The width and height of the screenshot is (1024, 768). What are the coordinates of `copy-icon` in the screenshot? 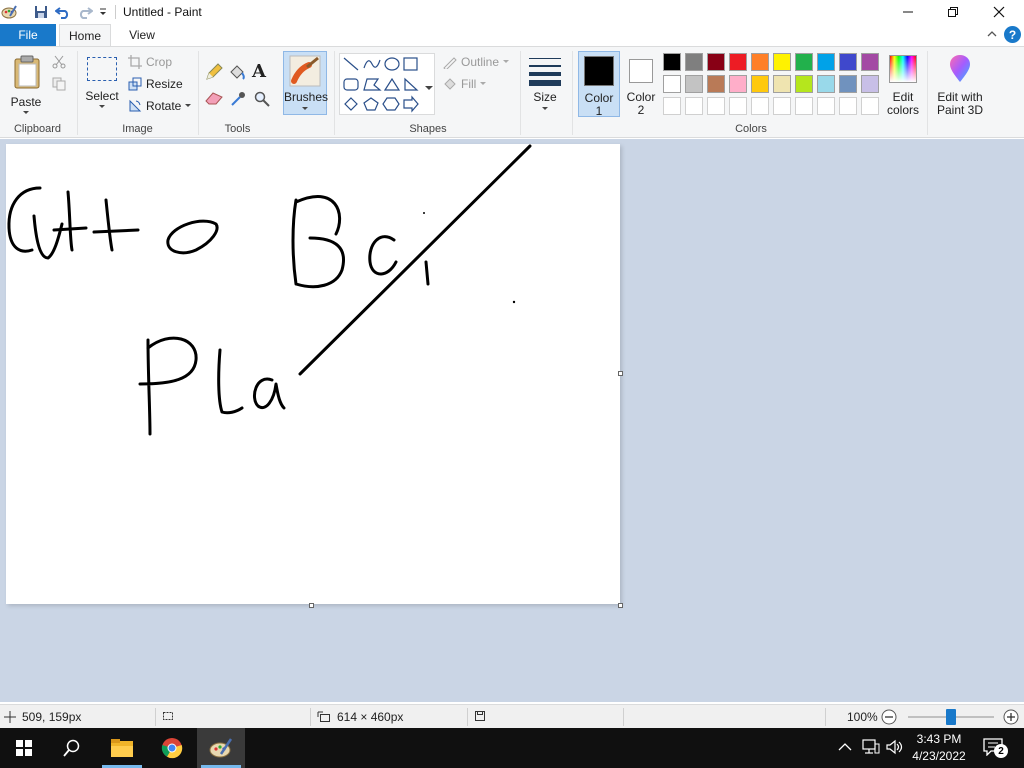 It's located at (59, 85).